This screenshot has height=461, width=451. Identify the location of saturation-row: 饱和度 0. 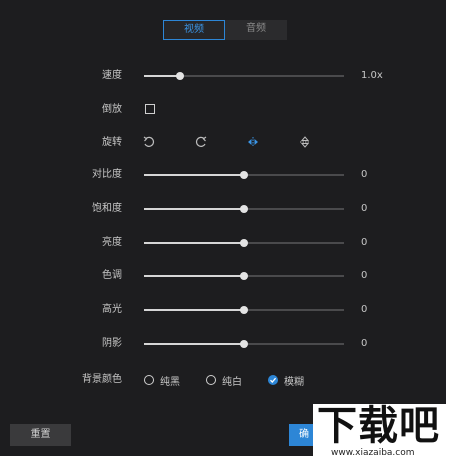
(223, 209).